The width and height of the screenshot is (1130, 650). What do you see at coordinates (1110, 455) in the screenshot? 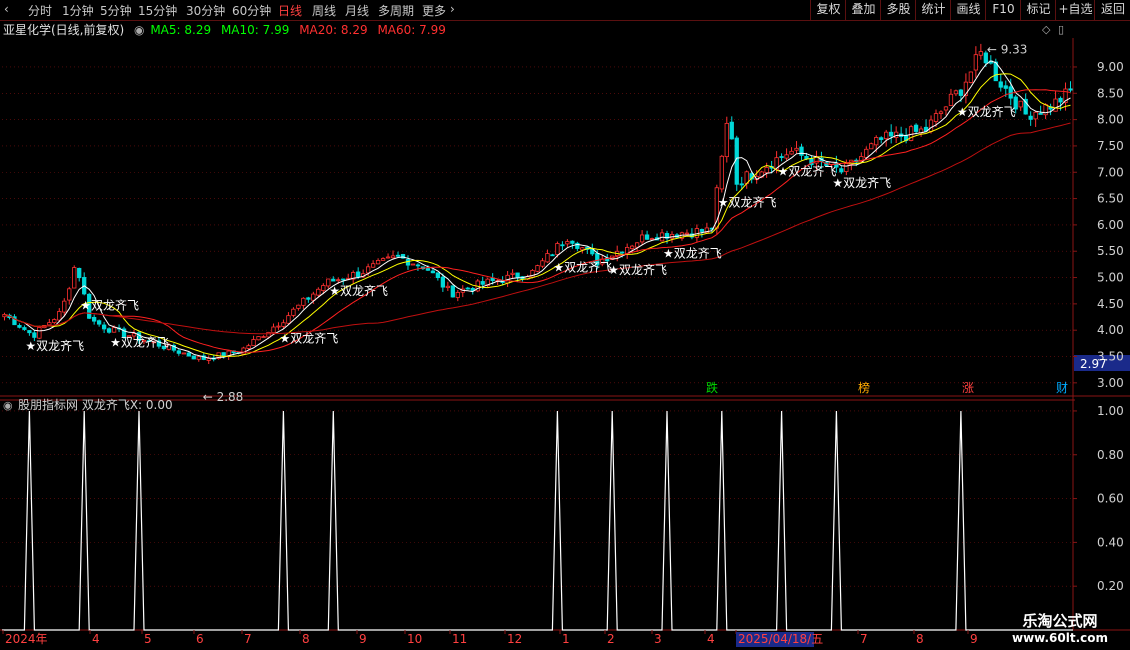
I see `ind-tick-label-1: 0.80` at bounding box center [1110, 455].